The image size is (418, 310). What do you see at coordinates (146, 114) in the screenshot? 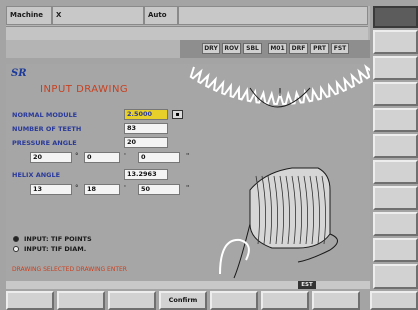
I see `normal-module-field: 2.5000` at bounding box center [146, 114].